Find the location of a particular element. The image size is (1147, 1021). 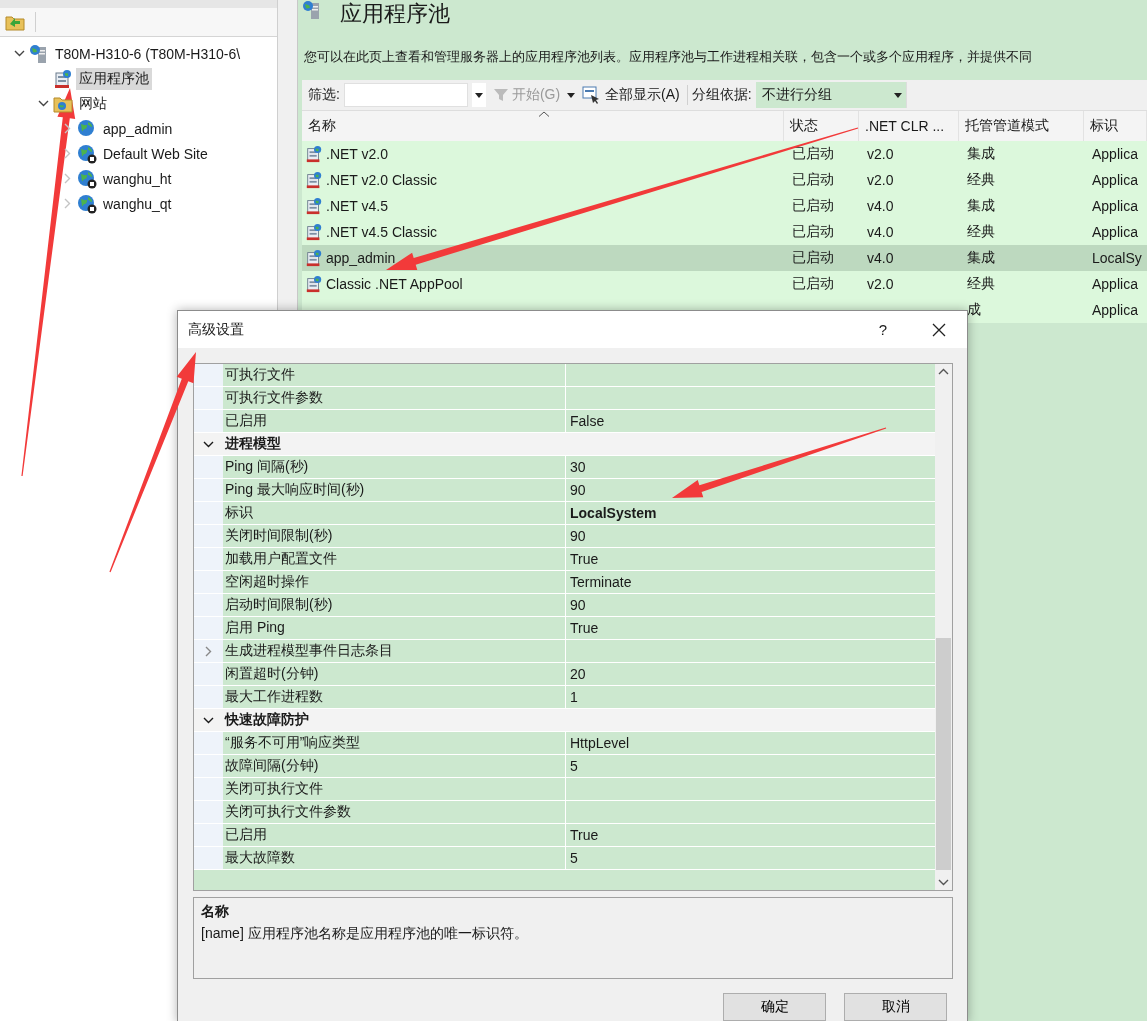

table-cell: app_admin is located at coordinates (361, 258).